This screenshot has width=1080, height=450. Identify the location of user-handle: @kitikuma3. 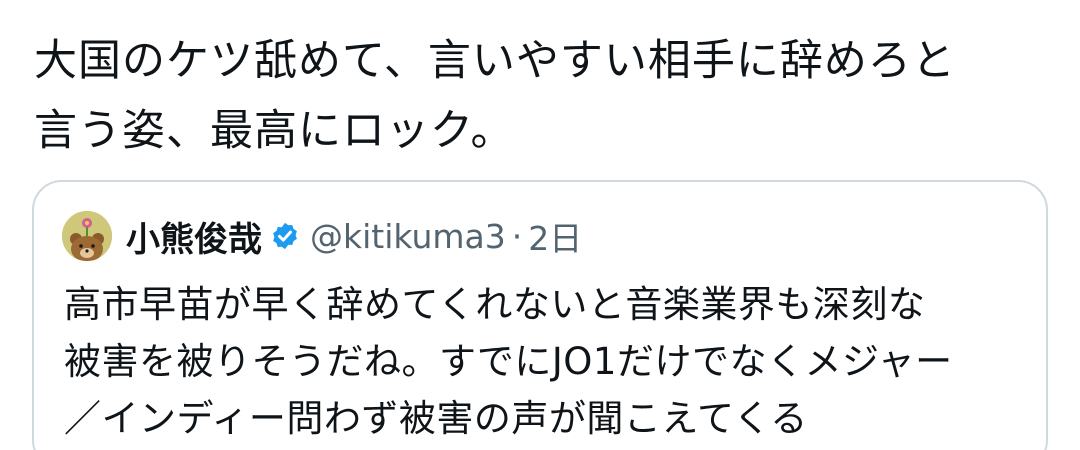
(408, 236).